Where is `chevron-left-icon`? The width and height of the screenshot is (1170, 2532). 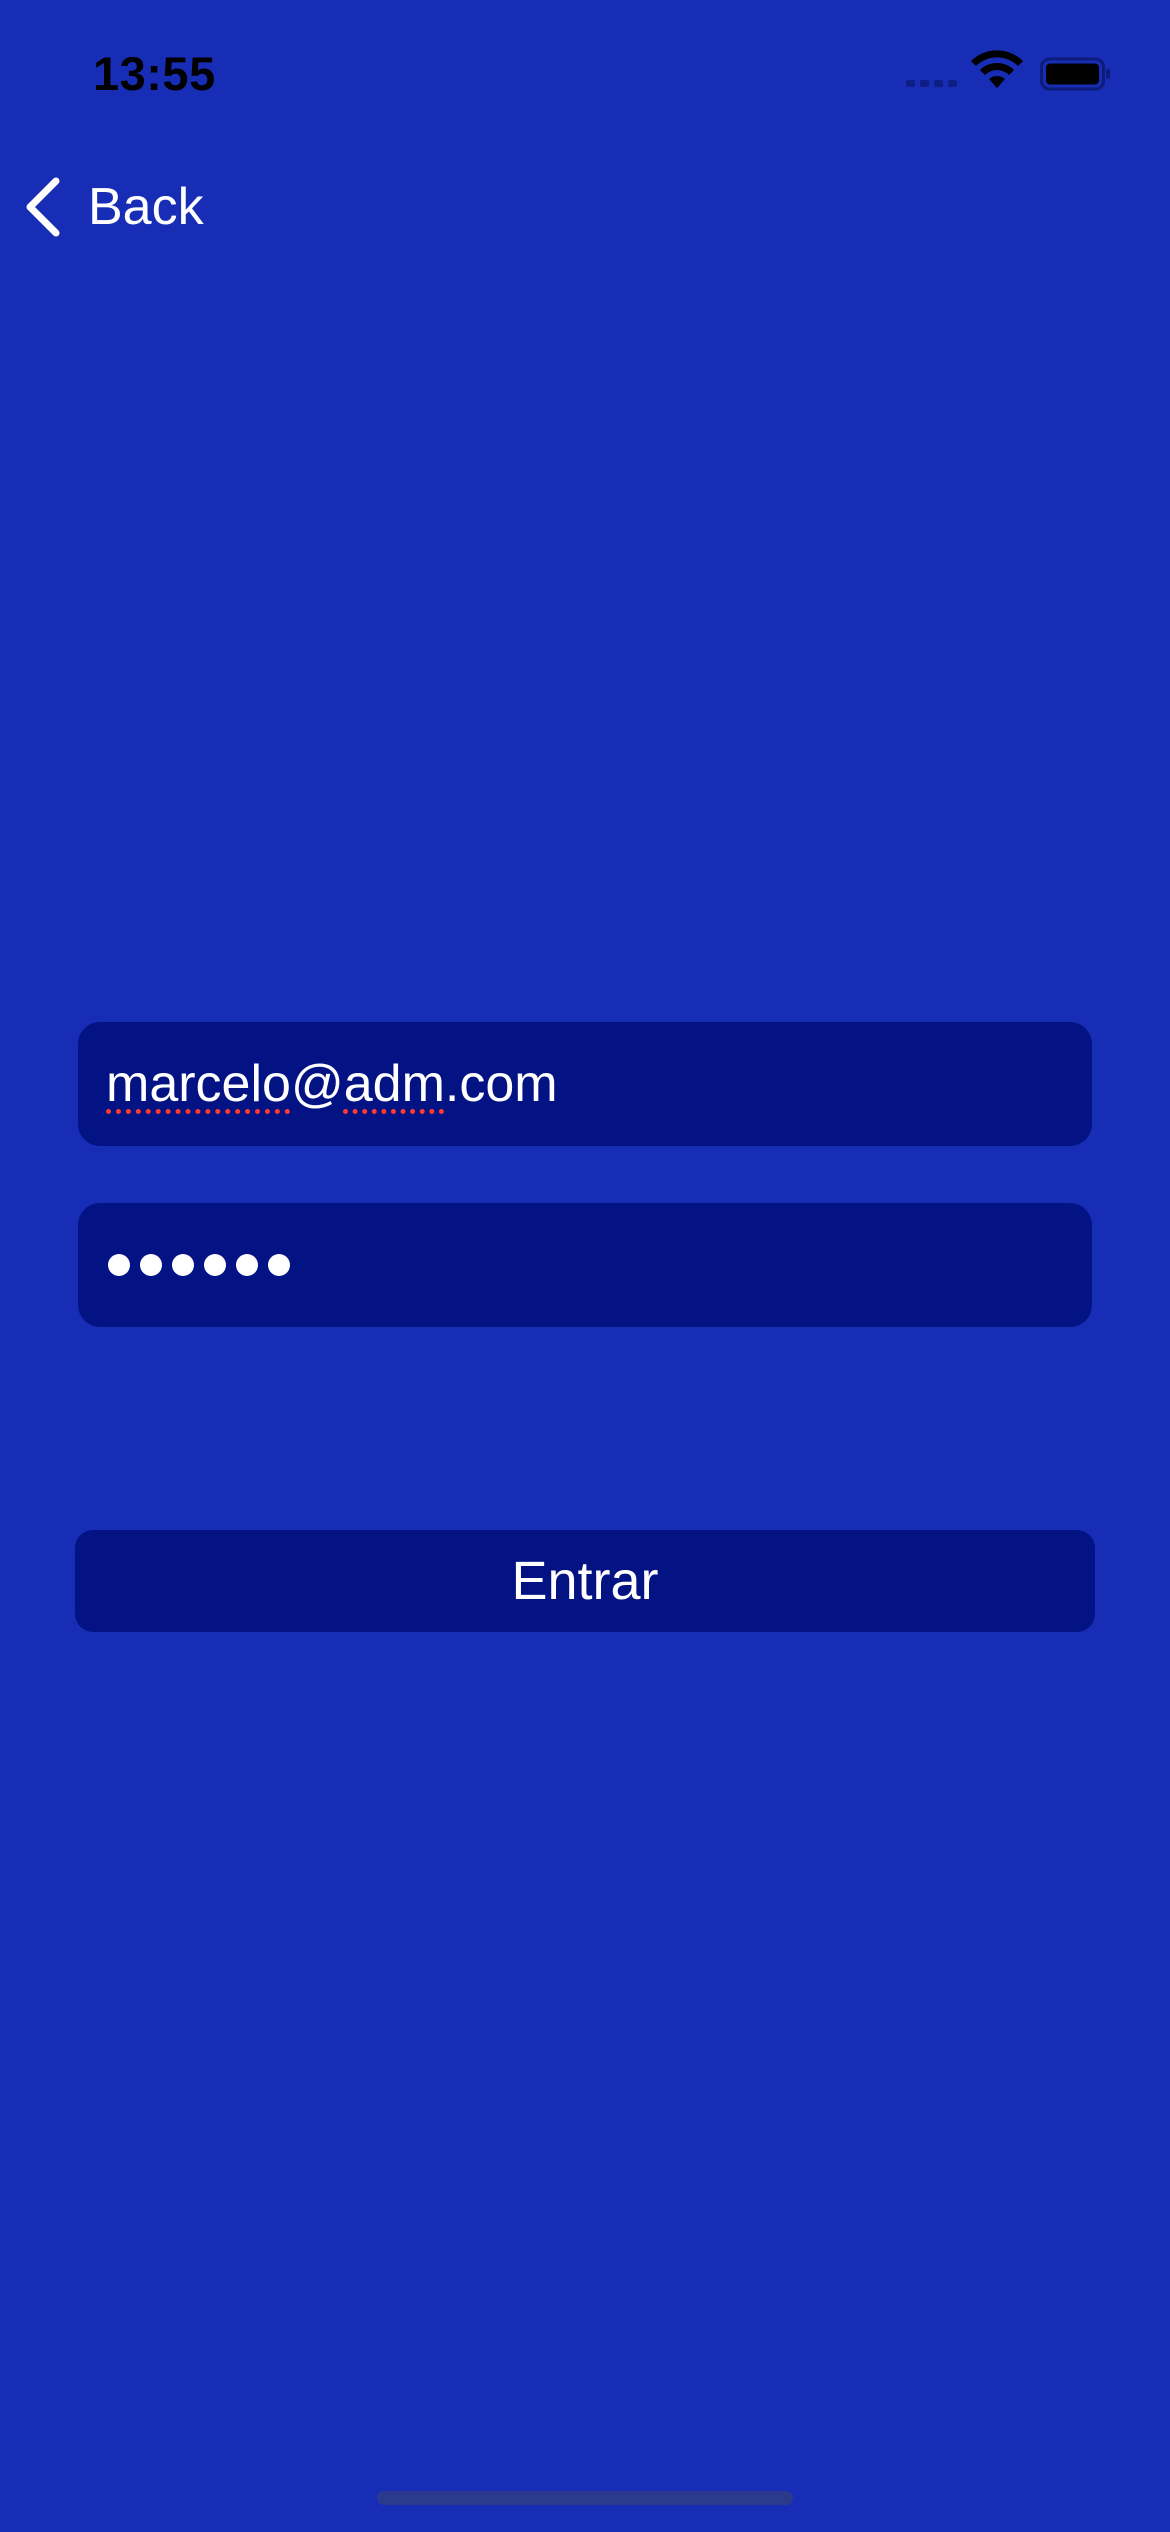 chevron-left-icon is located at coordinates (43, 207).